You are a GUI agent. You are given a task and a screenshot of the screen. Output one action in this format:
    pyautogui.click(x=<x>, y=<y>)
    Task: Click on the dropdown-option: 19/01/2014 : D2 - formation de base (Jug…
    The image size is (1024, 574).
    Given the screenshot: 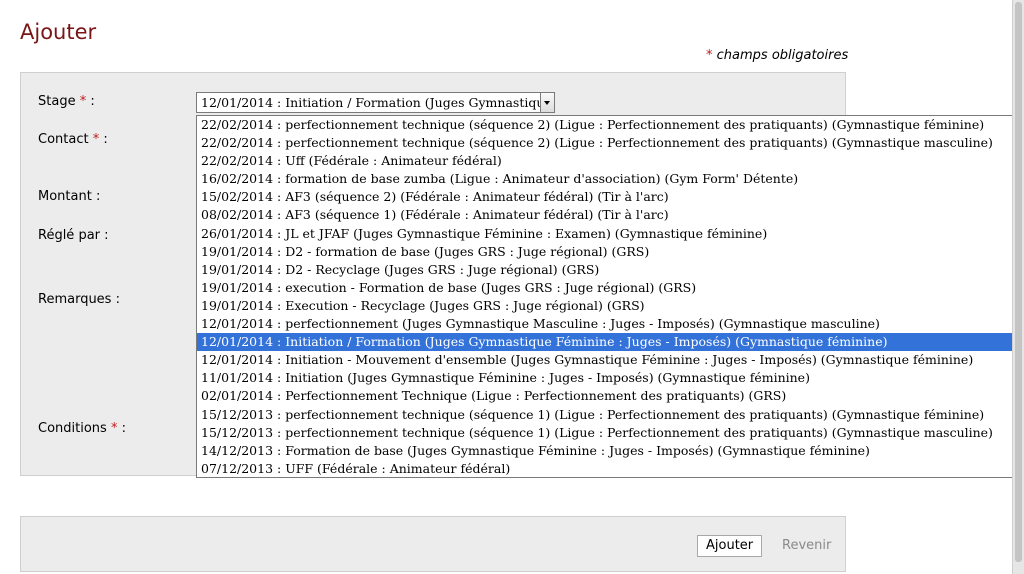 What is the action you would take?
    pyautogui.click(x=610, y=252)
    